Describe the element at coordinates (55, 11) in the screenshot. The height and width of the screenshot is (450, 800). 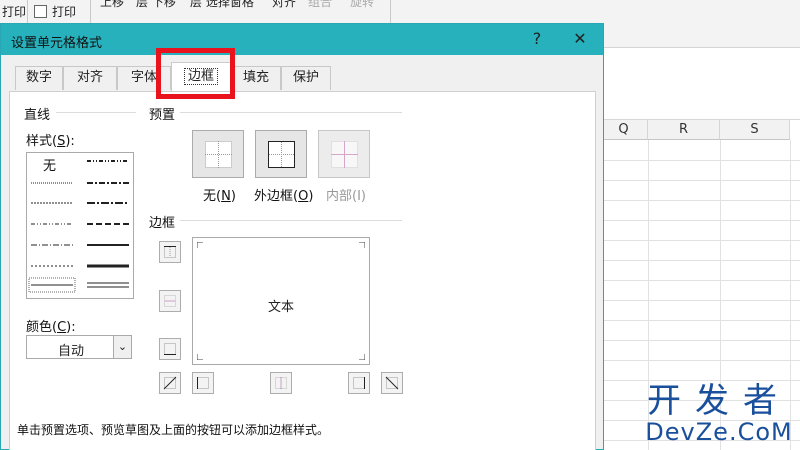
I see `ribbon-print-checkbox: 打印` at that location.